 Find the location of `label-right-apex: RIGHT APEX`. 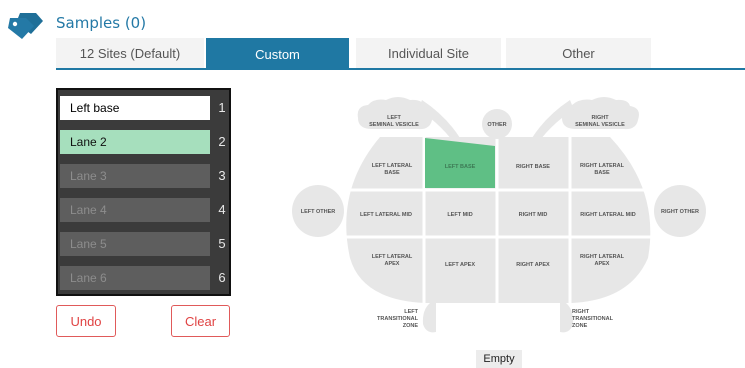

label-right-apex: RIGHT APEX is located at coordinates (533, 265).